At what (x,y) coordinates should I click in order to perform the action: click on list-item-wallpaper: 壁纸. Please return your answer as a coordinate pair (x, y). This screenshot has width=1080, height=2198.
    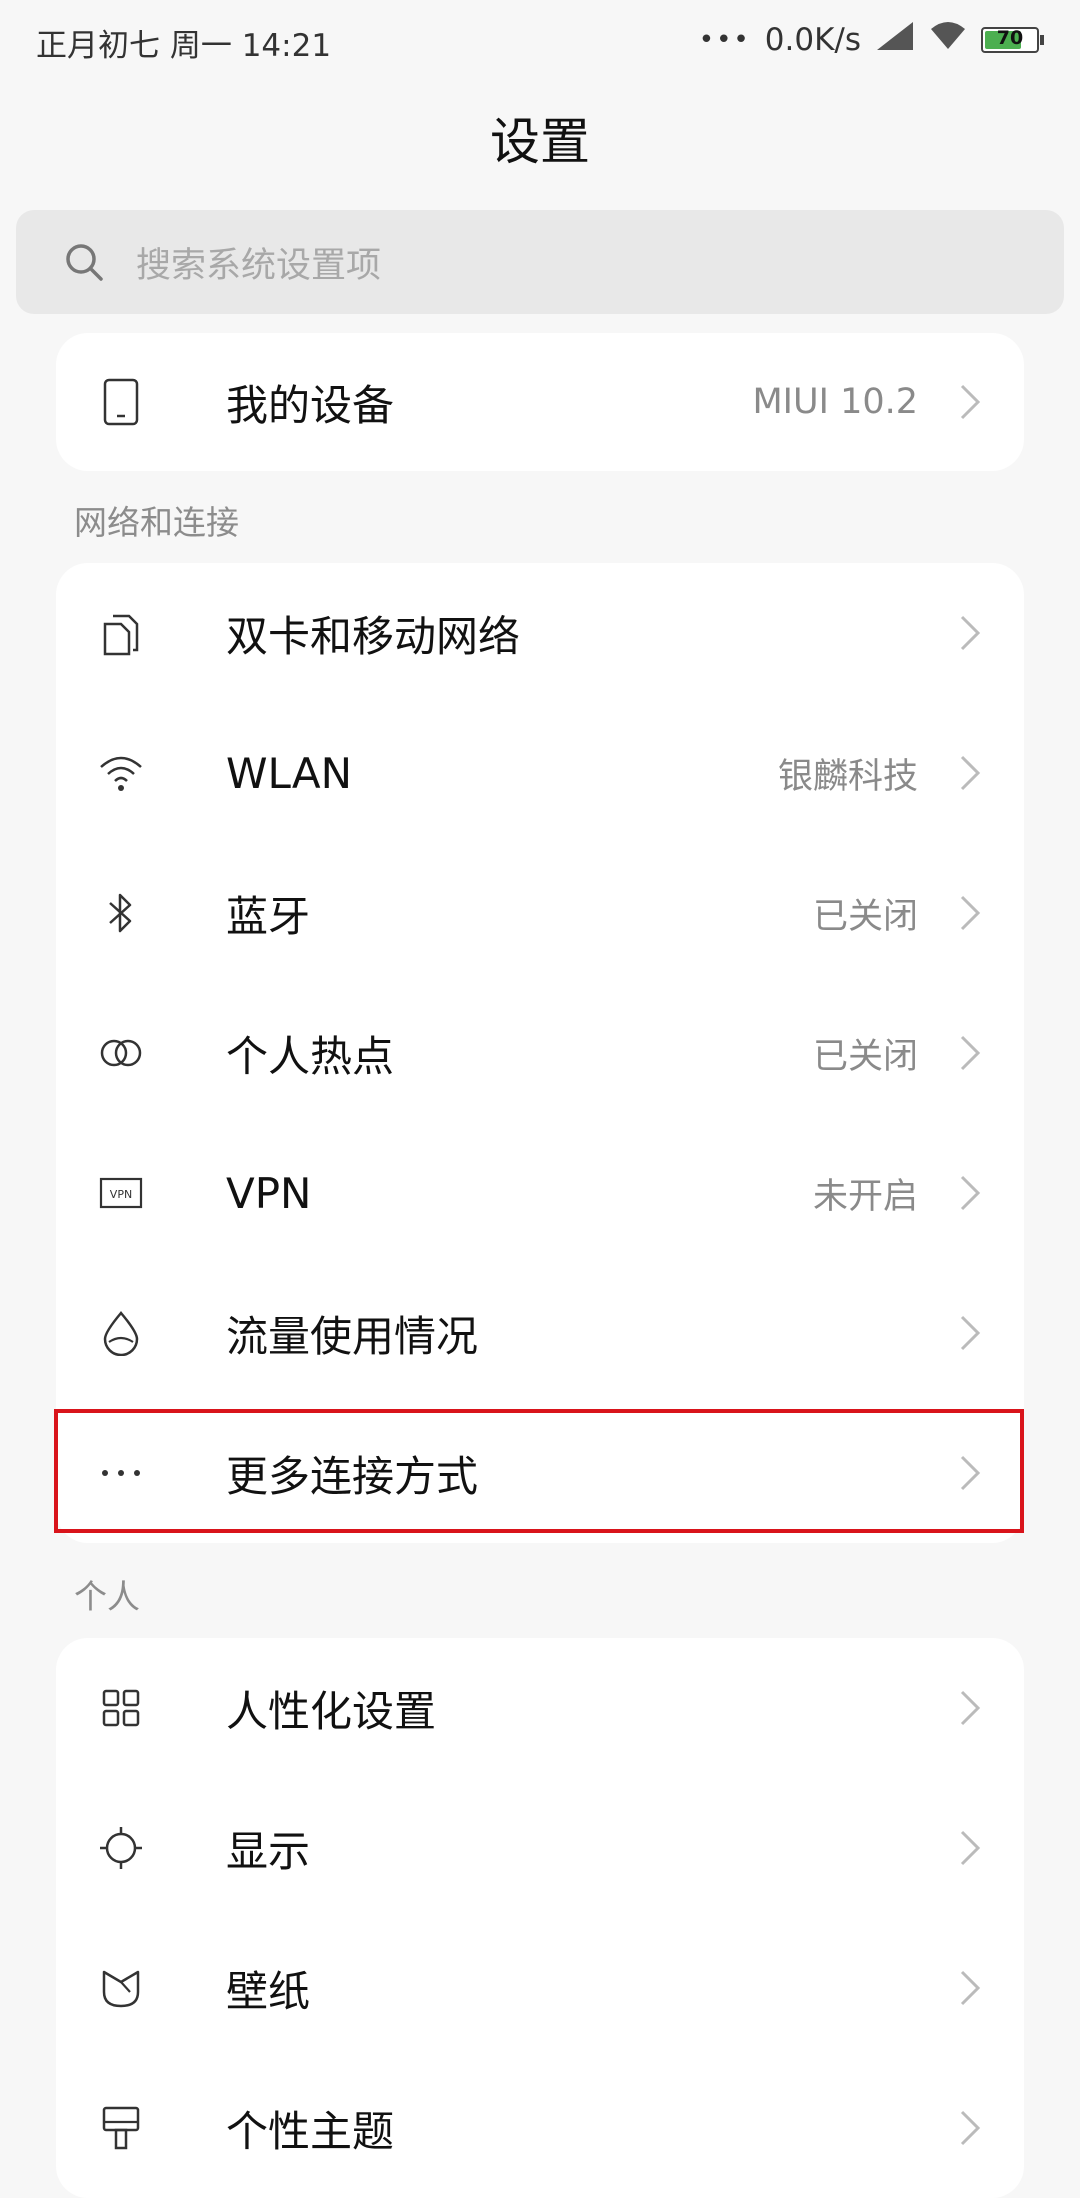
    Looking at the image, I should click on (540, 1988).